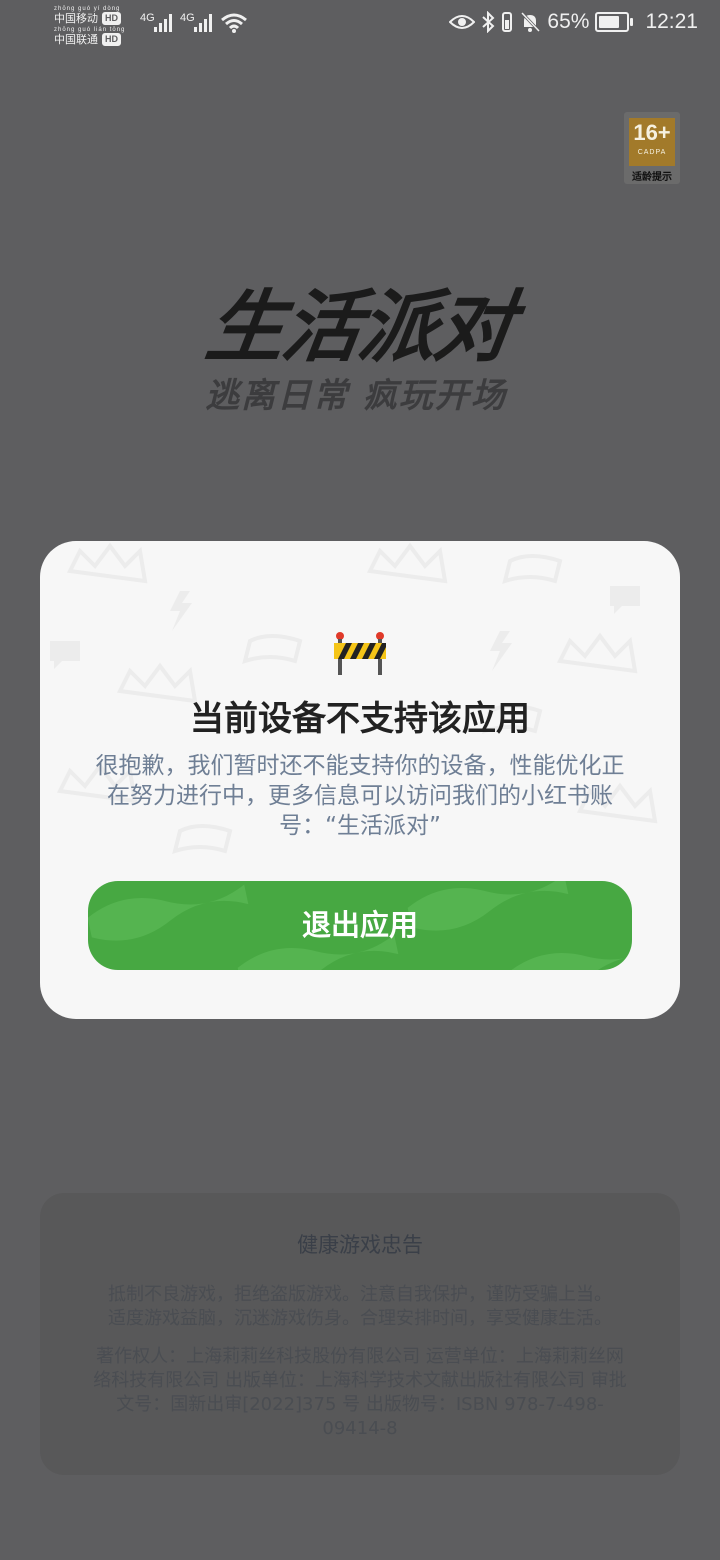 This screenshot has height=1560, width=720. Describe the element at coordinates (356, 396) in the screenshot. I see `game-slogan: 逃离日常 疯玩开场` at that location.